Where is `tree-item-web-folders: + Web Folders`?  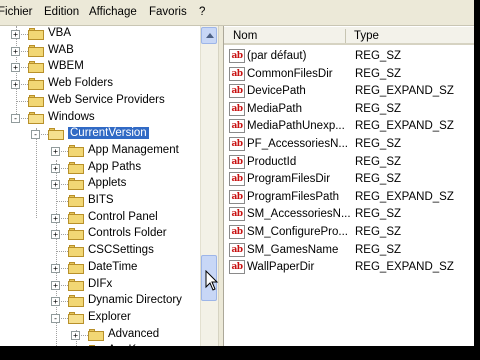 tree-item-web-folders: + Web Folders is located at coordinates (100, 84).